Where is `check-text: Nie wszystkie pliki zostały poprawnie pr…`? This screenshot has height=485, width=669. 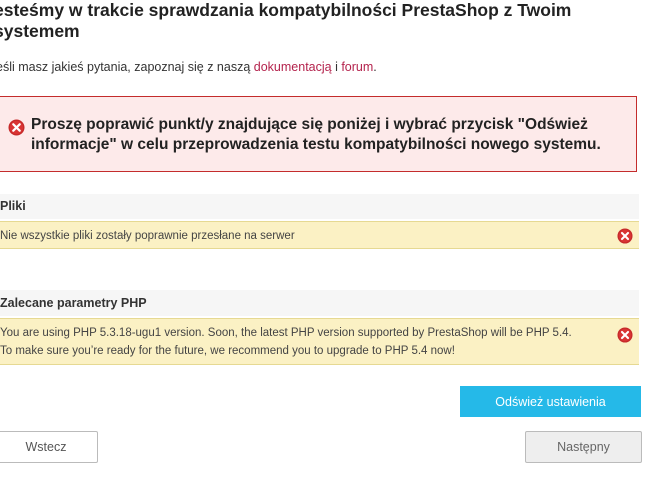 check-text: Nie wszystkie pliki zostały poprawnie pr… is located at coordinates (147, 236).